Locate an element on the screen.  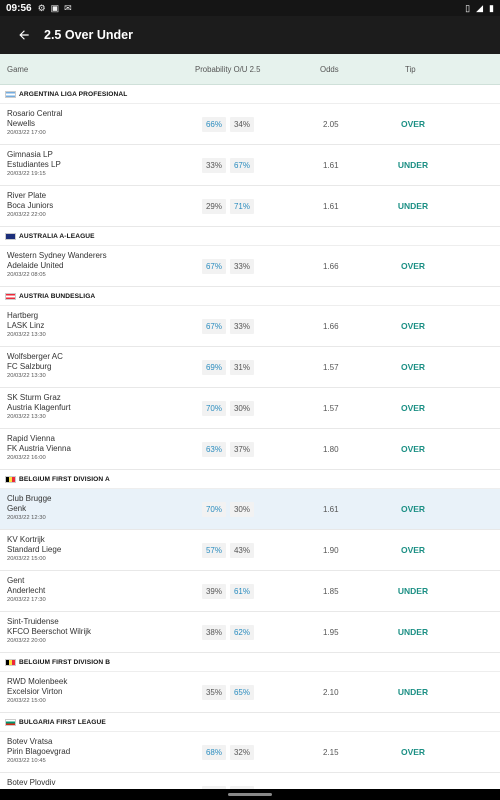
match-odds: 1.95 is located at coordinates (331, 632).